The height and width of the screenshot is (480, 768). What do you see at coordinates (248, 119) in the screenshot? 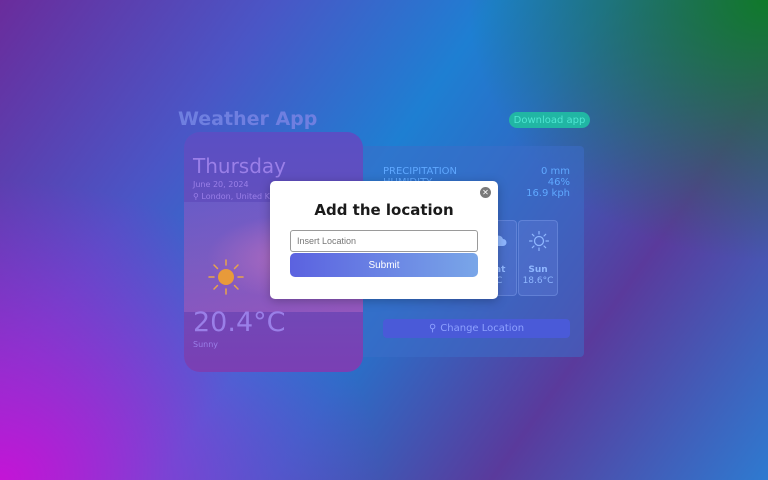
I see `app-title: Weather App` at bounding box center [248, 119].